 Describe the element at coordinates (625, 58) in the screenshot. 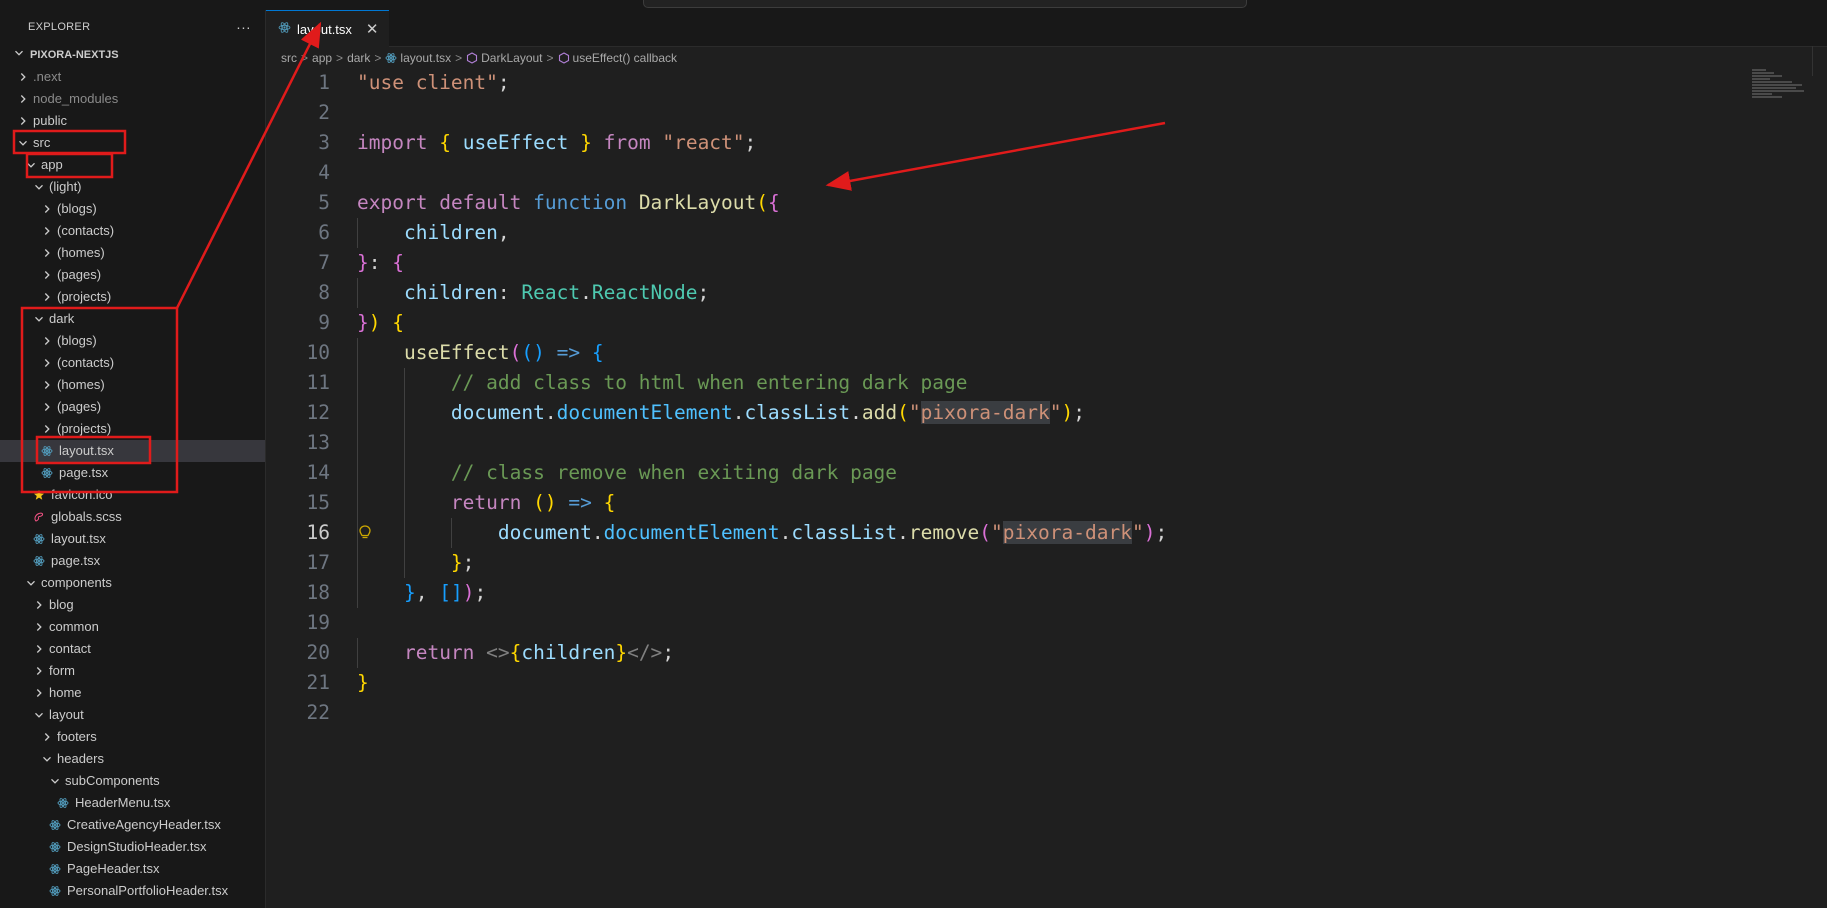

I see `breadcrumb-item: useEffect() callback` at that location.